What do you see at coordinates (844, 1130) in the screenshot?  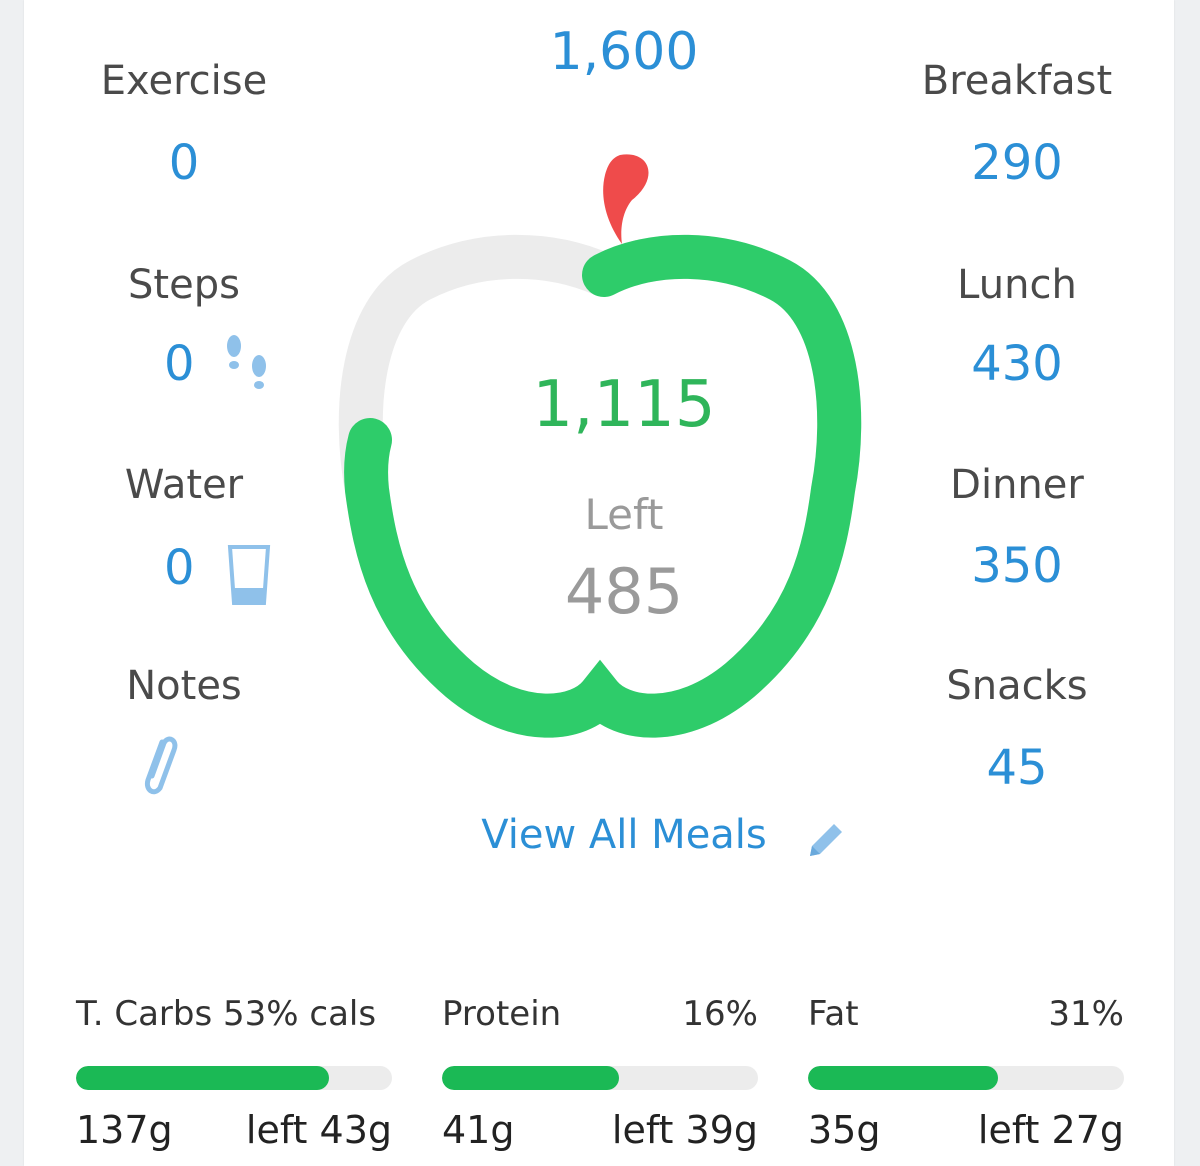 I see `fat-grams: 35g` at bounding box center [844, 1130].